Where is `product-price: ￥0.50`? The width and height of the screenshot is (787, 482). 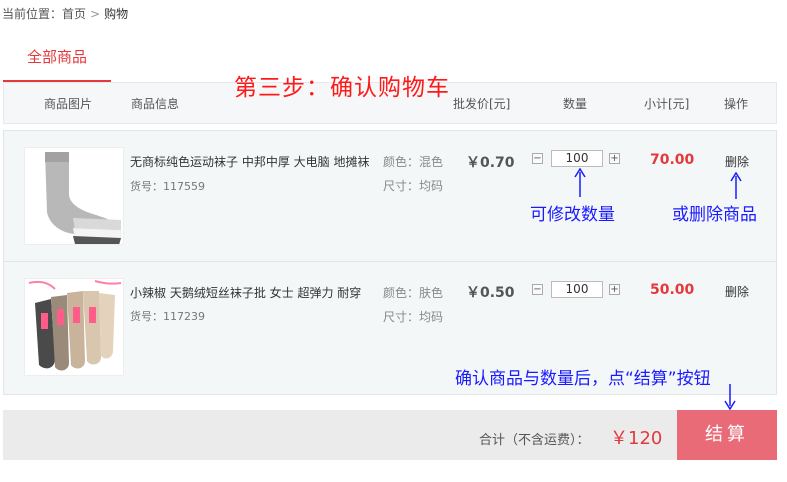 product-price: ￥0.50 is located at coordinates (490, 293).